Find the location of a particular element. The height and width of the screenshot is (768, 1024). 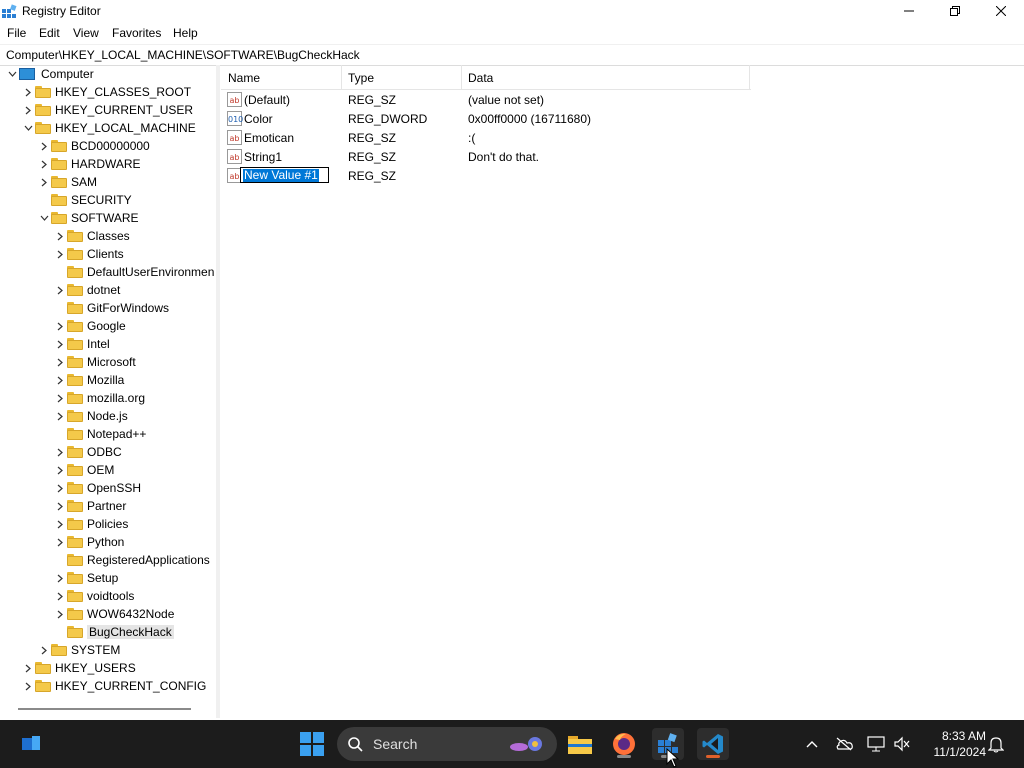

taskbar-vscode is located at coordinates (713, 744).